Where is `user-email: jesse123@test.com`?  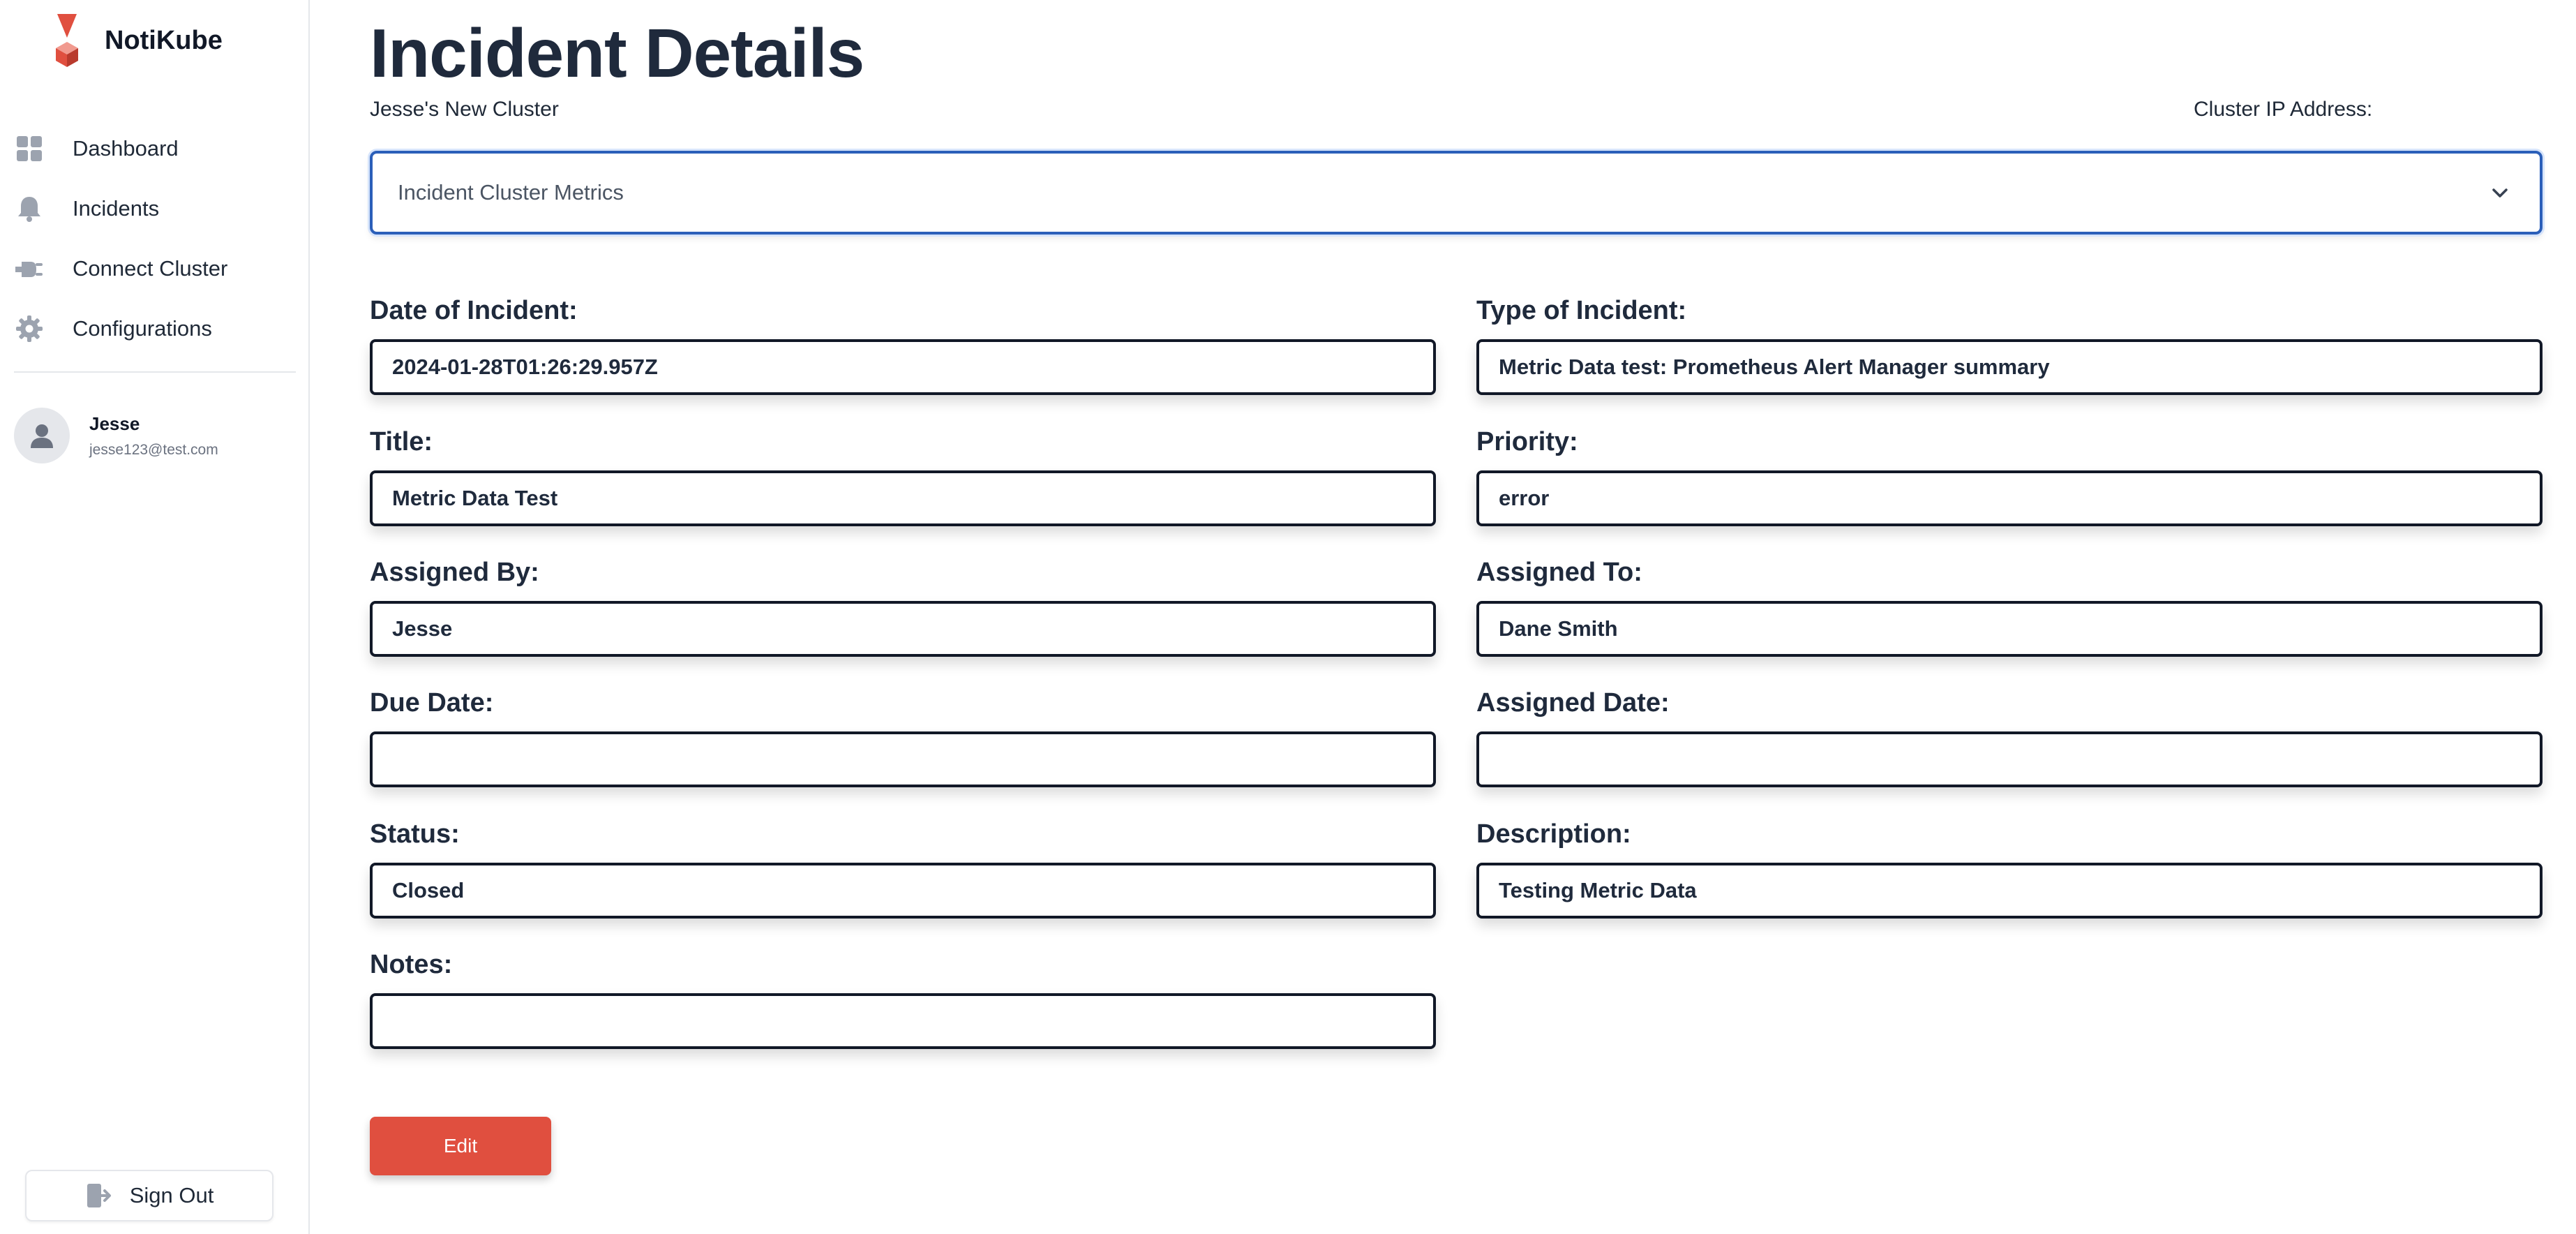
user-email: jesse123@test.com is located at coordinates (153, 449).